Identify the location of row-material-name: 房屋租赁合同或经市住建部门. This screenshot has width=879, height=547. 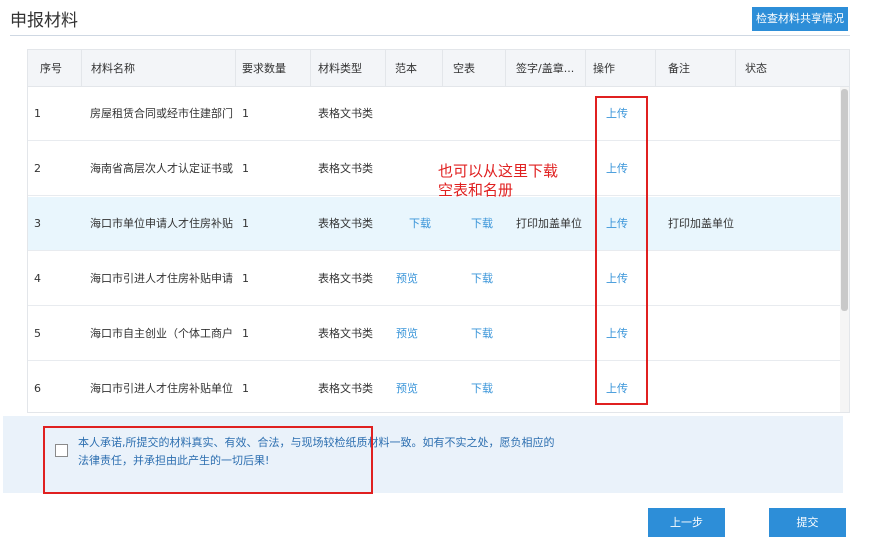
(161, 113).